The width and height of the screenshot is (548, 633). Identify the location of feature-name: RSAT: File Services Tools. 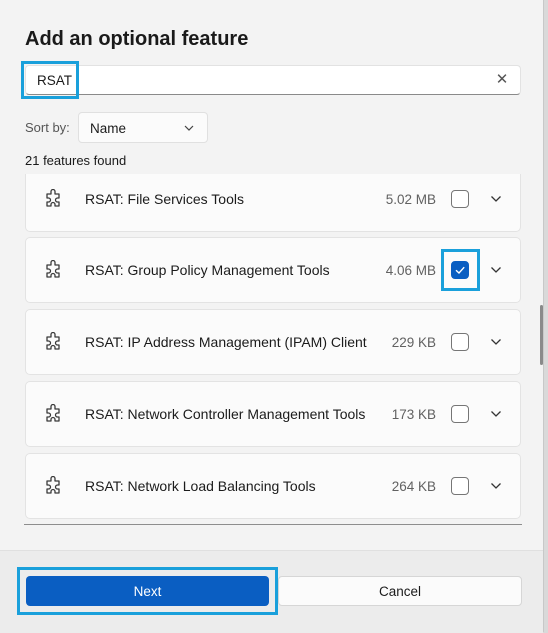
(164, 199).